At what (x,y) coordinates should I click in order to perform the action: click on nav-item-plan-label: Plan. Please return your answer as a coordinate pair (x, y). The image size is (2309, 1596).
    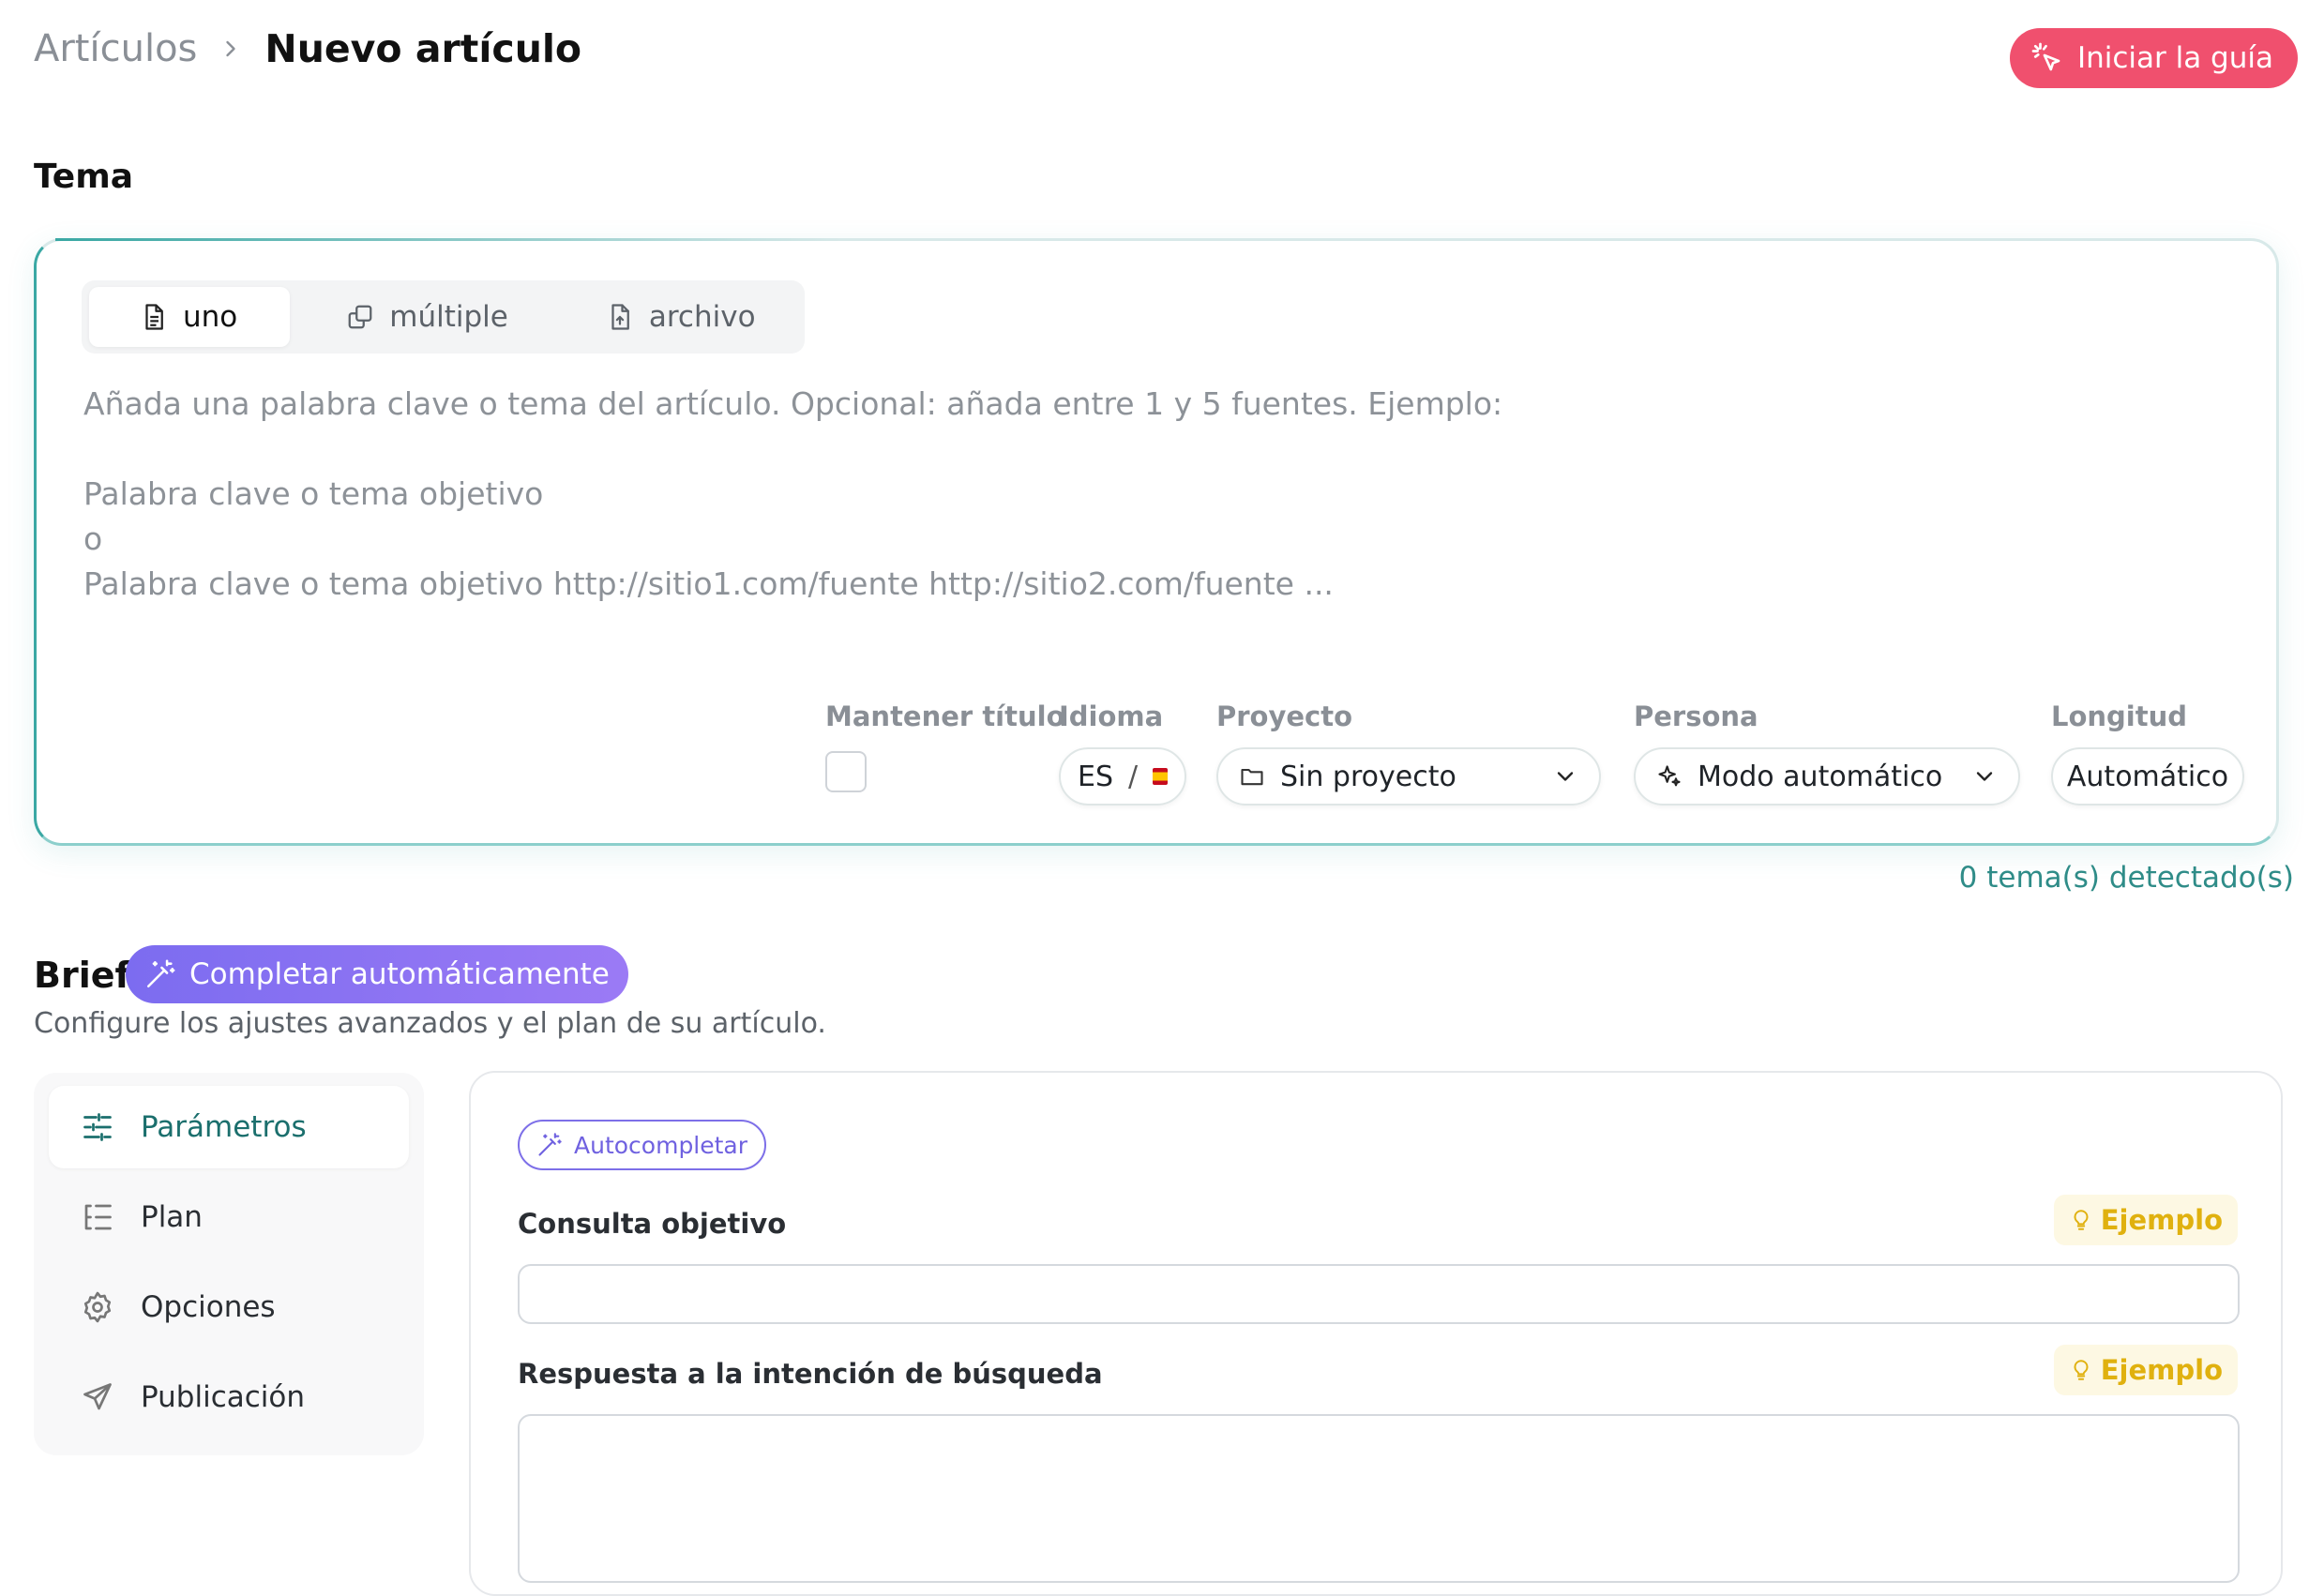
    Looking at the image, I should click on (172, 1217).